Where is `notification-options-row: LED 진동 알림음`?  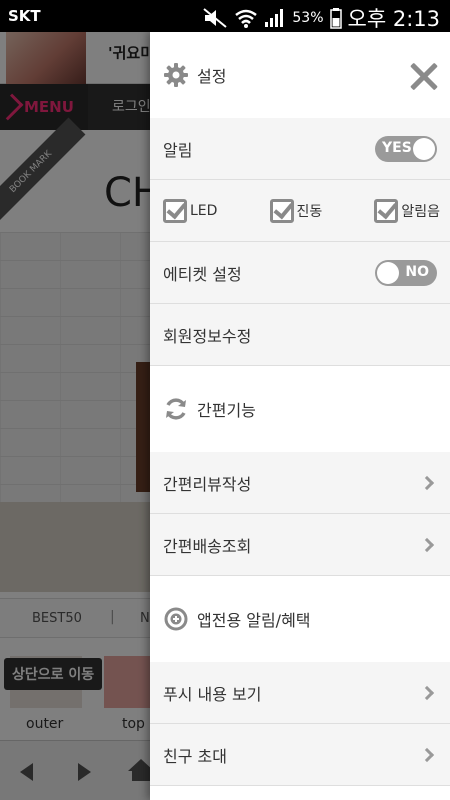
notification-options-row: LED 진동 알림음 is located at coordinates (300, 211).